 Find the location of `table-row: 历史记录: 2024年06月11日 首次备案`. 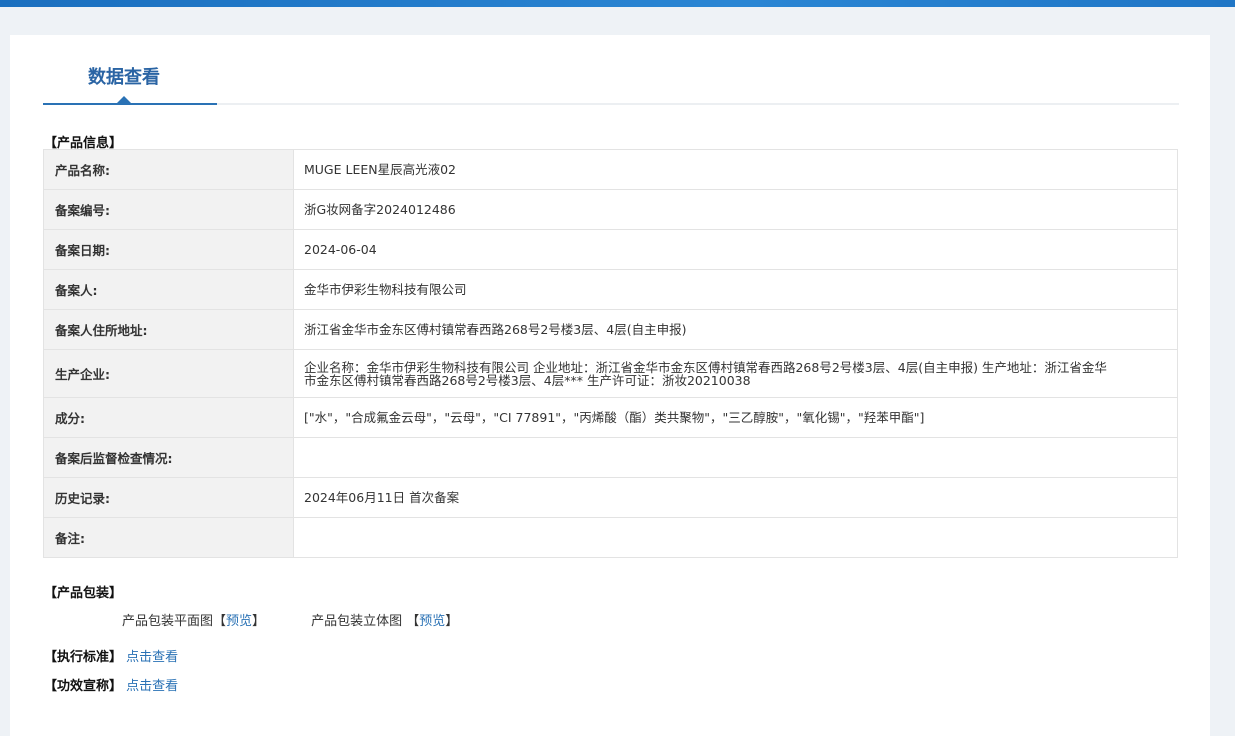

table-row: 历史记录: 2024年06月11日 首次备案 is located at coordinates (610, 497).